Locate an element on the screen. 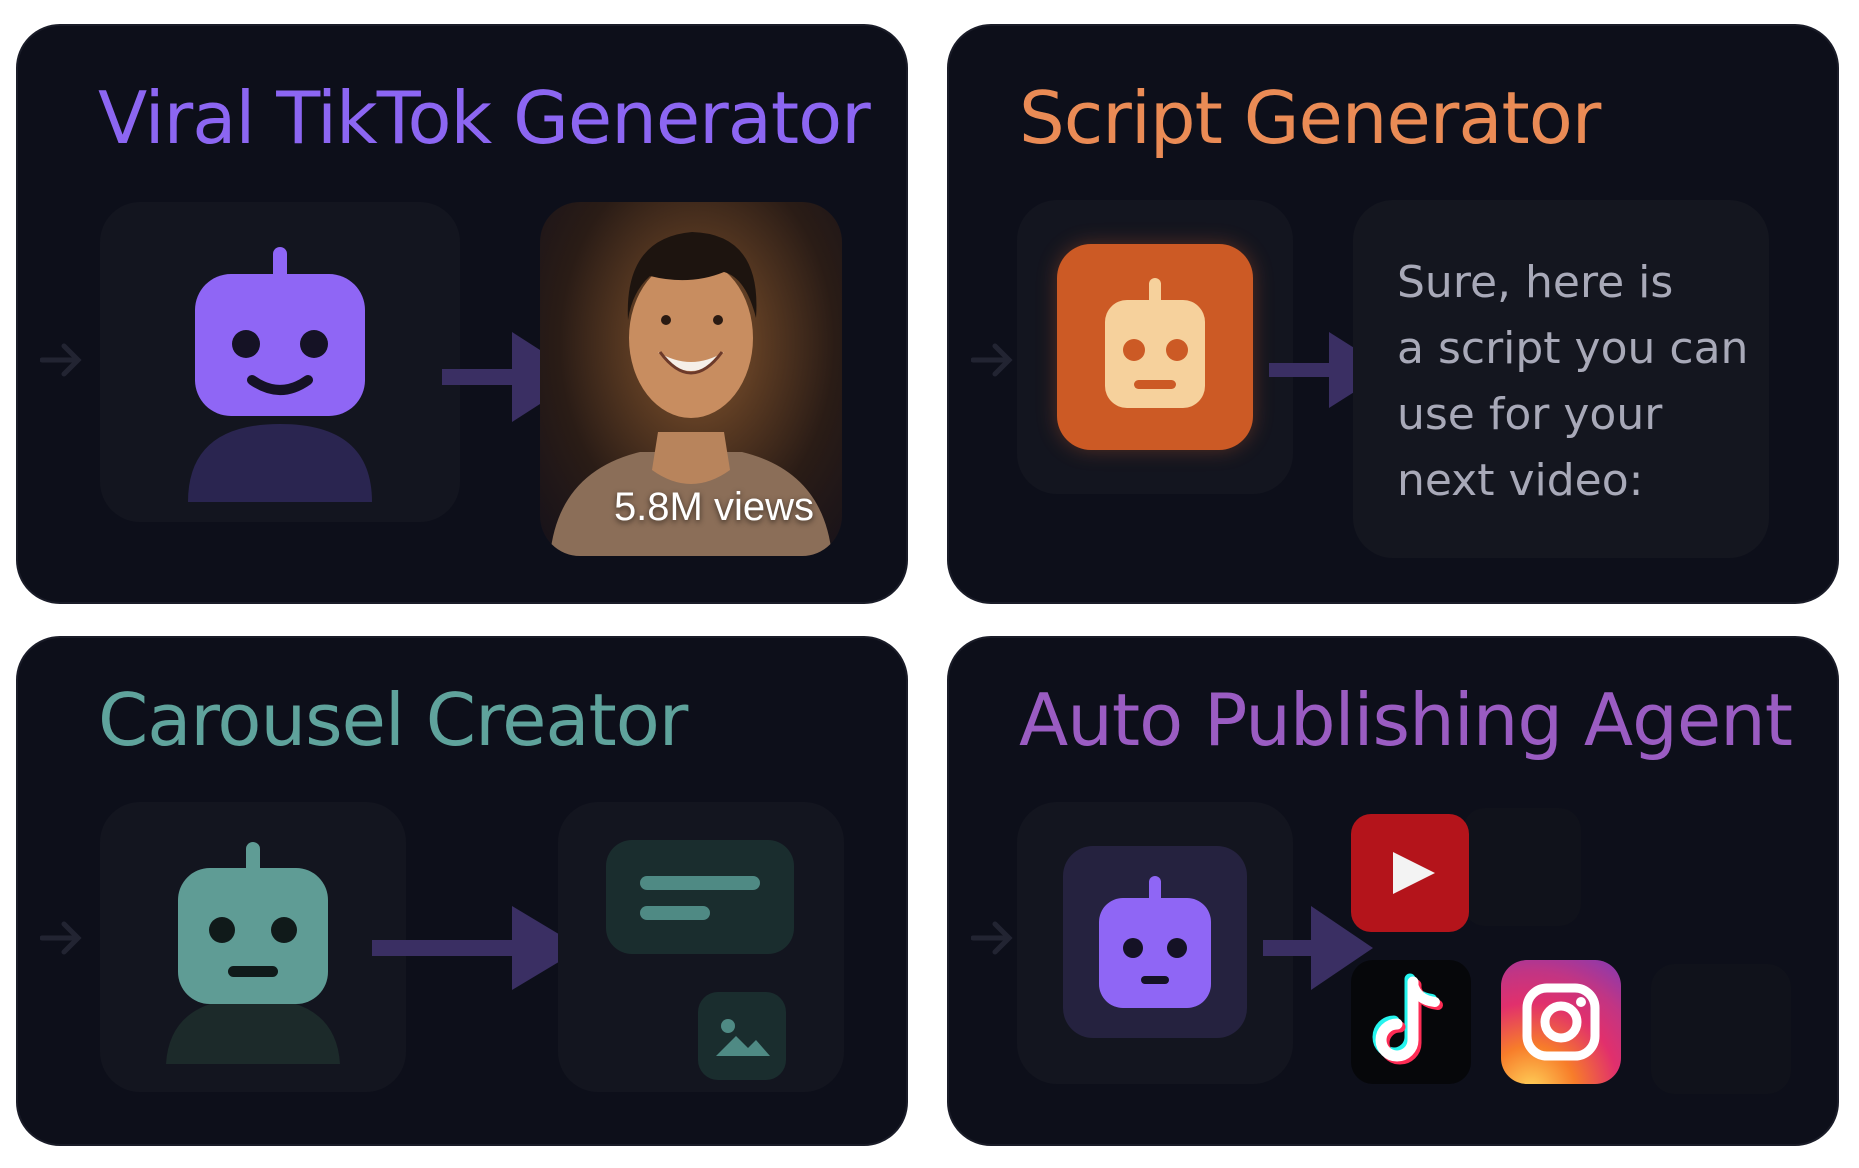 The height and width of the screenshot is (1168, 1859). youtube-app-icon is located at coordinates (1410, 873).